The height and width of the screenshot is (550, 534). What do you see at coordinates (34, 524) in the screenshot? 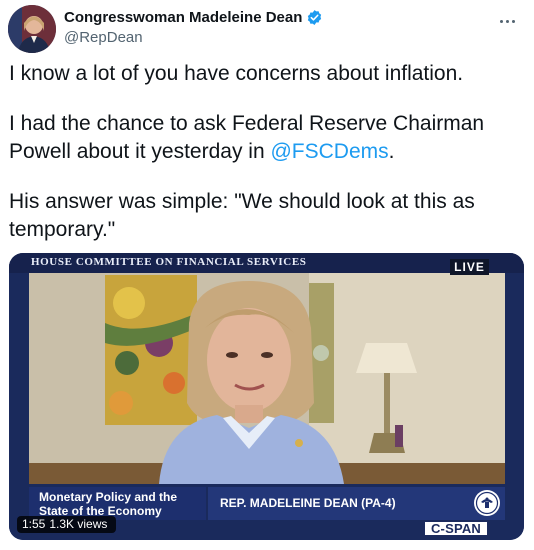
I see `video-duration: 1:55` at bounding box center [34, 524].